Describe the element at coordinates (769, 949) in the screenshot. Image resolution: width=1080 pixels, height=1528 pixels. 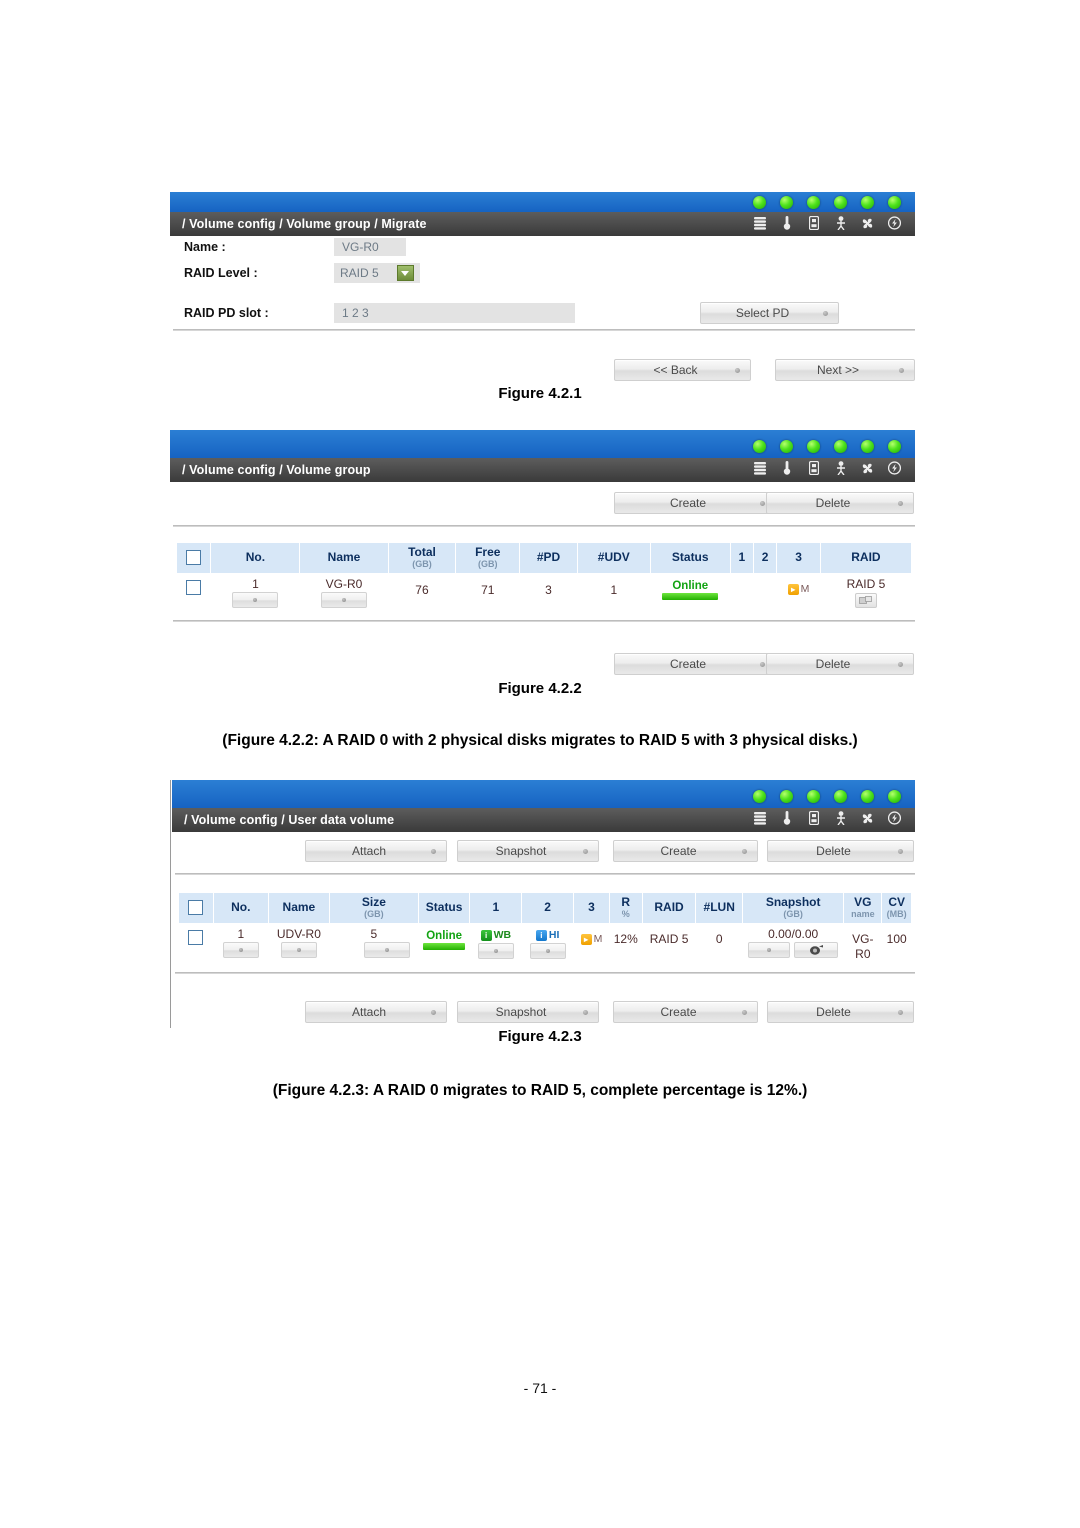
I see `snapshot-dropdown-button` at that location.